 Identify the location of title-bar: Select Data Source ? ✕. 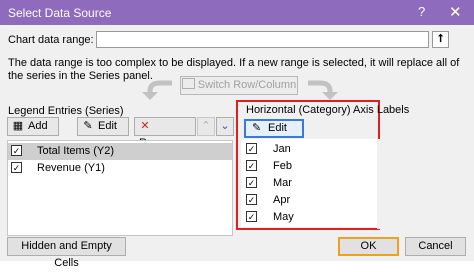
(237, 12).